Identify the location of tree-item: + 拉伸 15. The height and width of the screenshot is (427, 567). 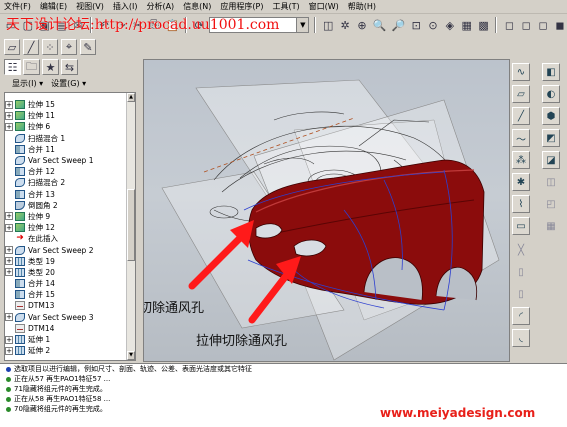
(66, 104).